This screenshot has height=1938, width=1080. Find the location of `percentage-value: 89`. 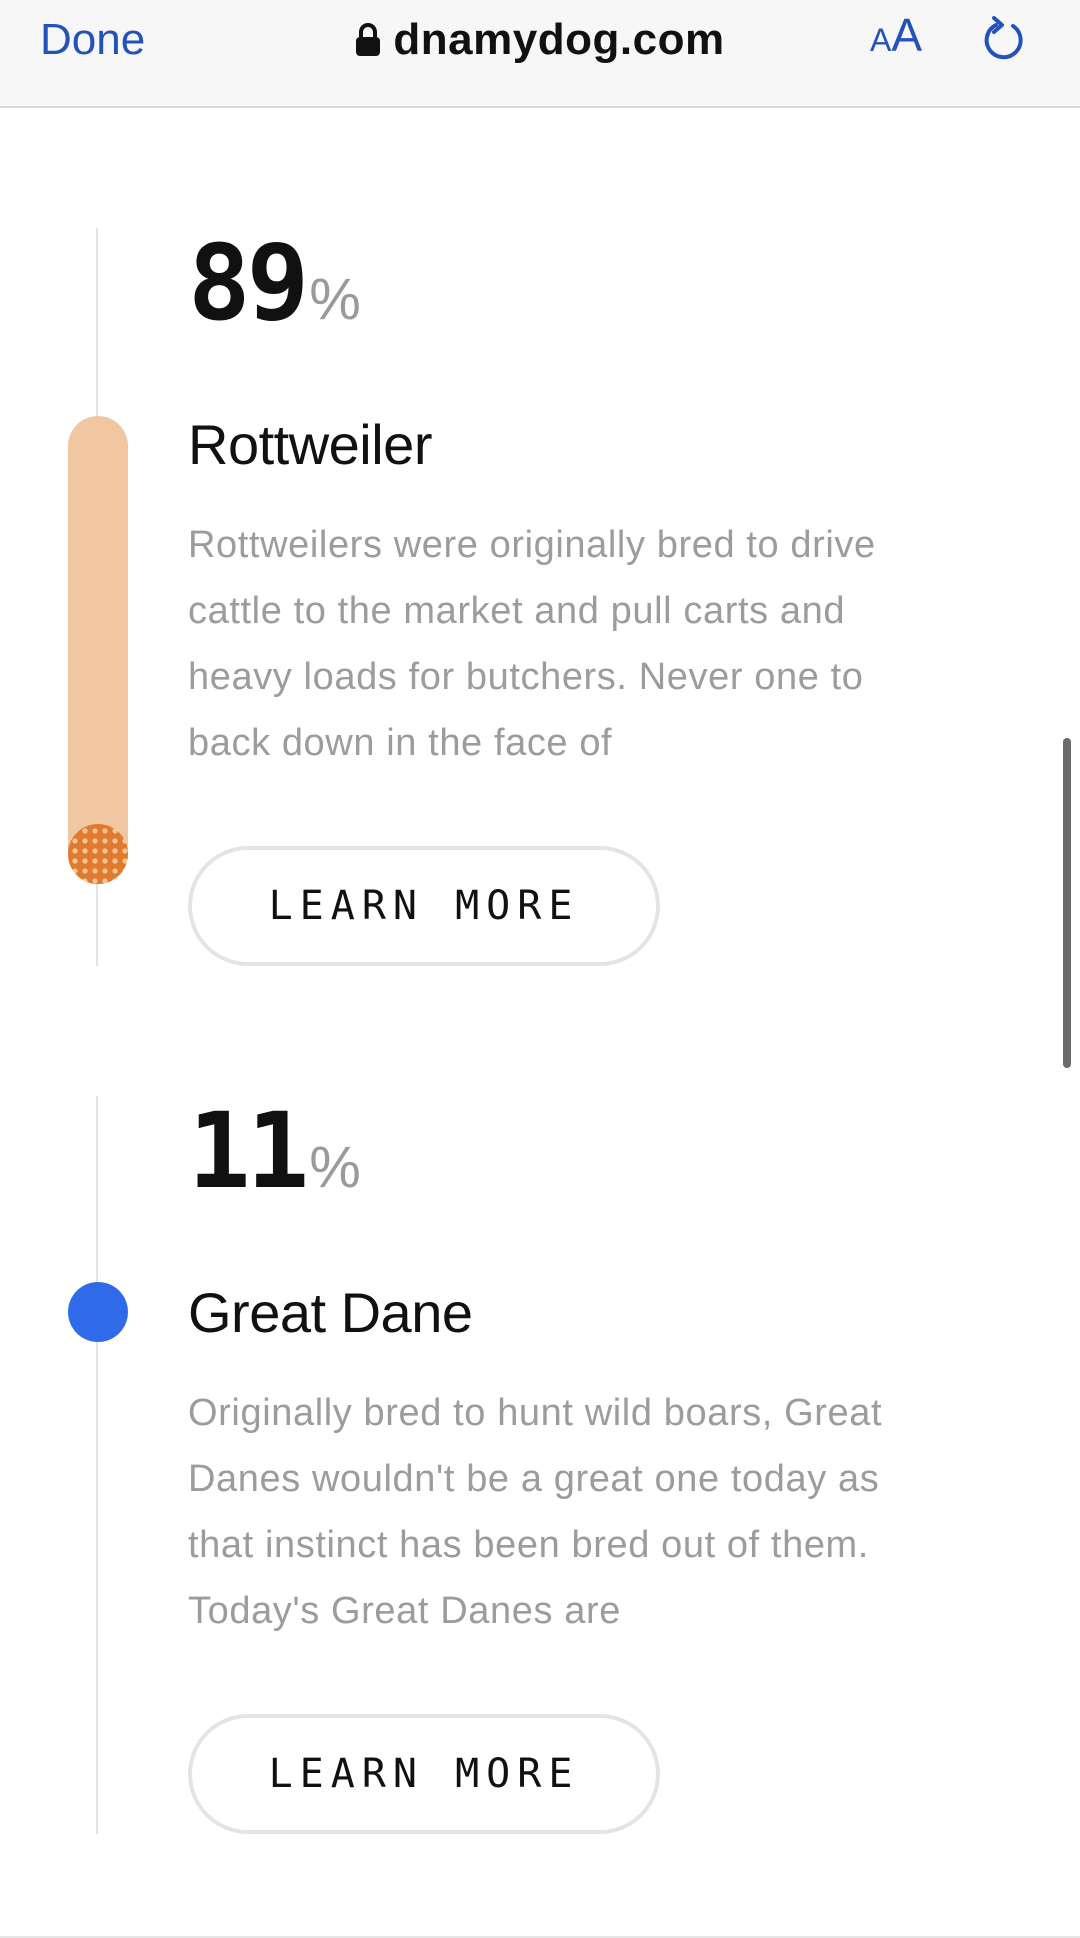

percentage-value: 89 is located at coordinates (248, 283).